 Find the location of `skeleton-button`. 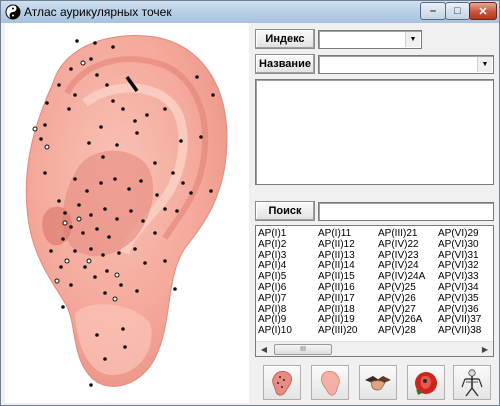

skeleton-button is located at coordinates (472, 382).